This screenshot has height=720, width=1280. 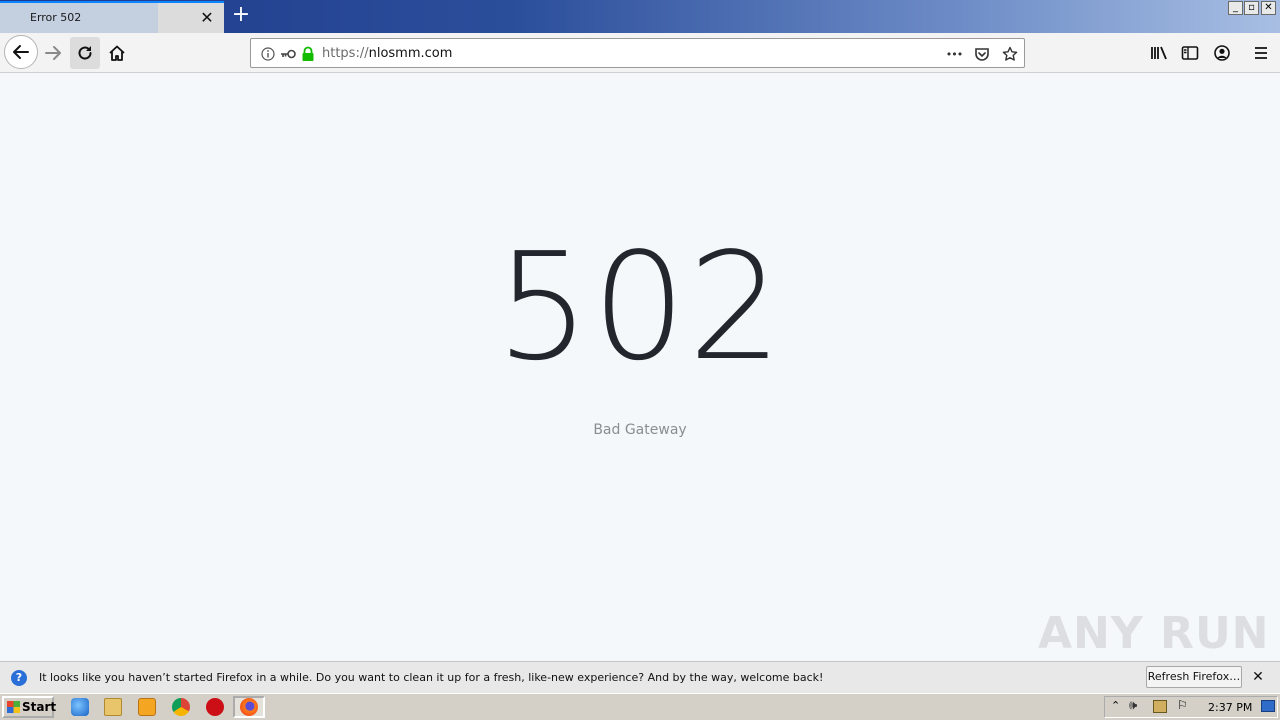 I want to click on key-icon, so click(x=288, y=54).